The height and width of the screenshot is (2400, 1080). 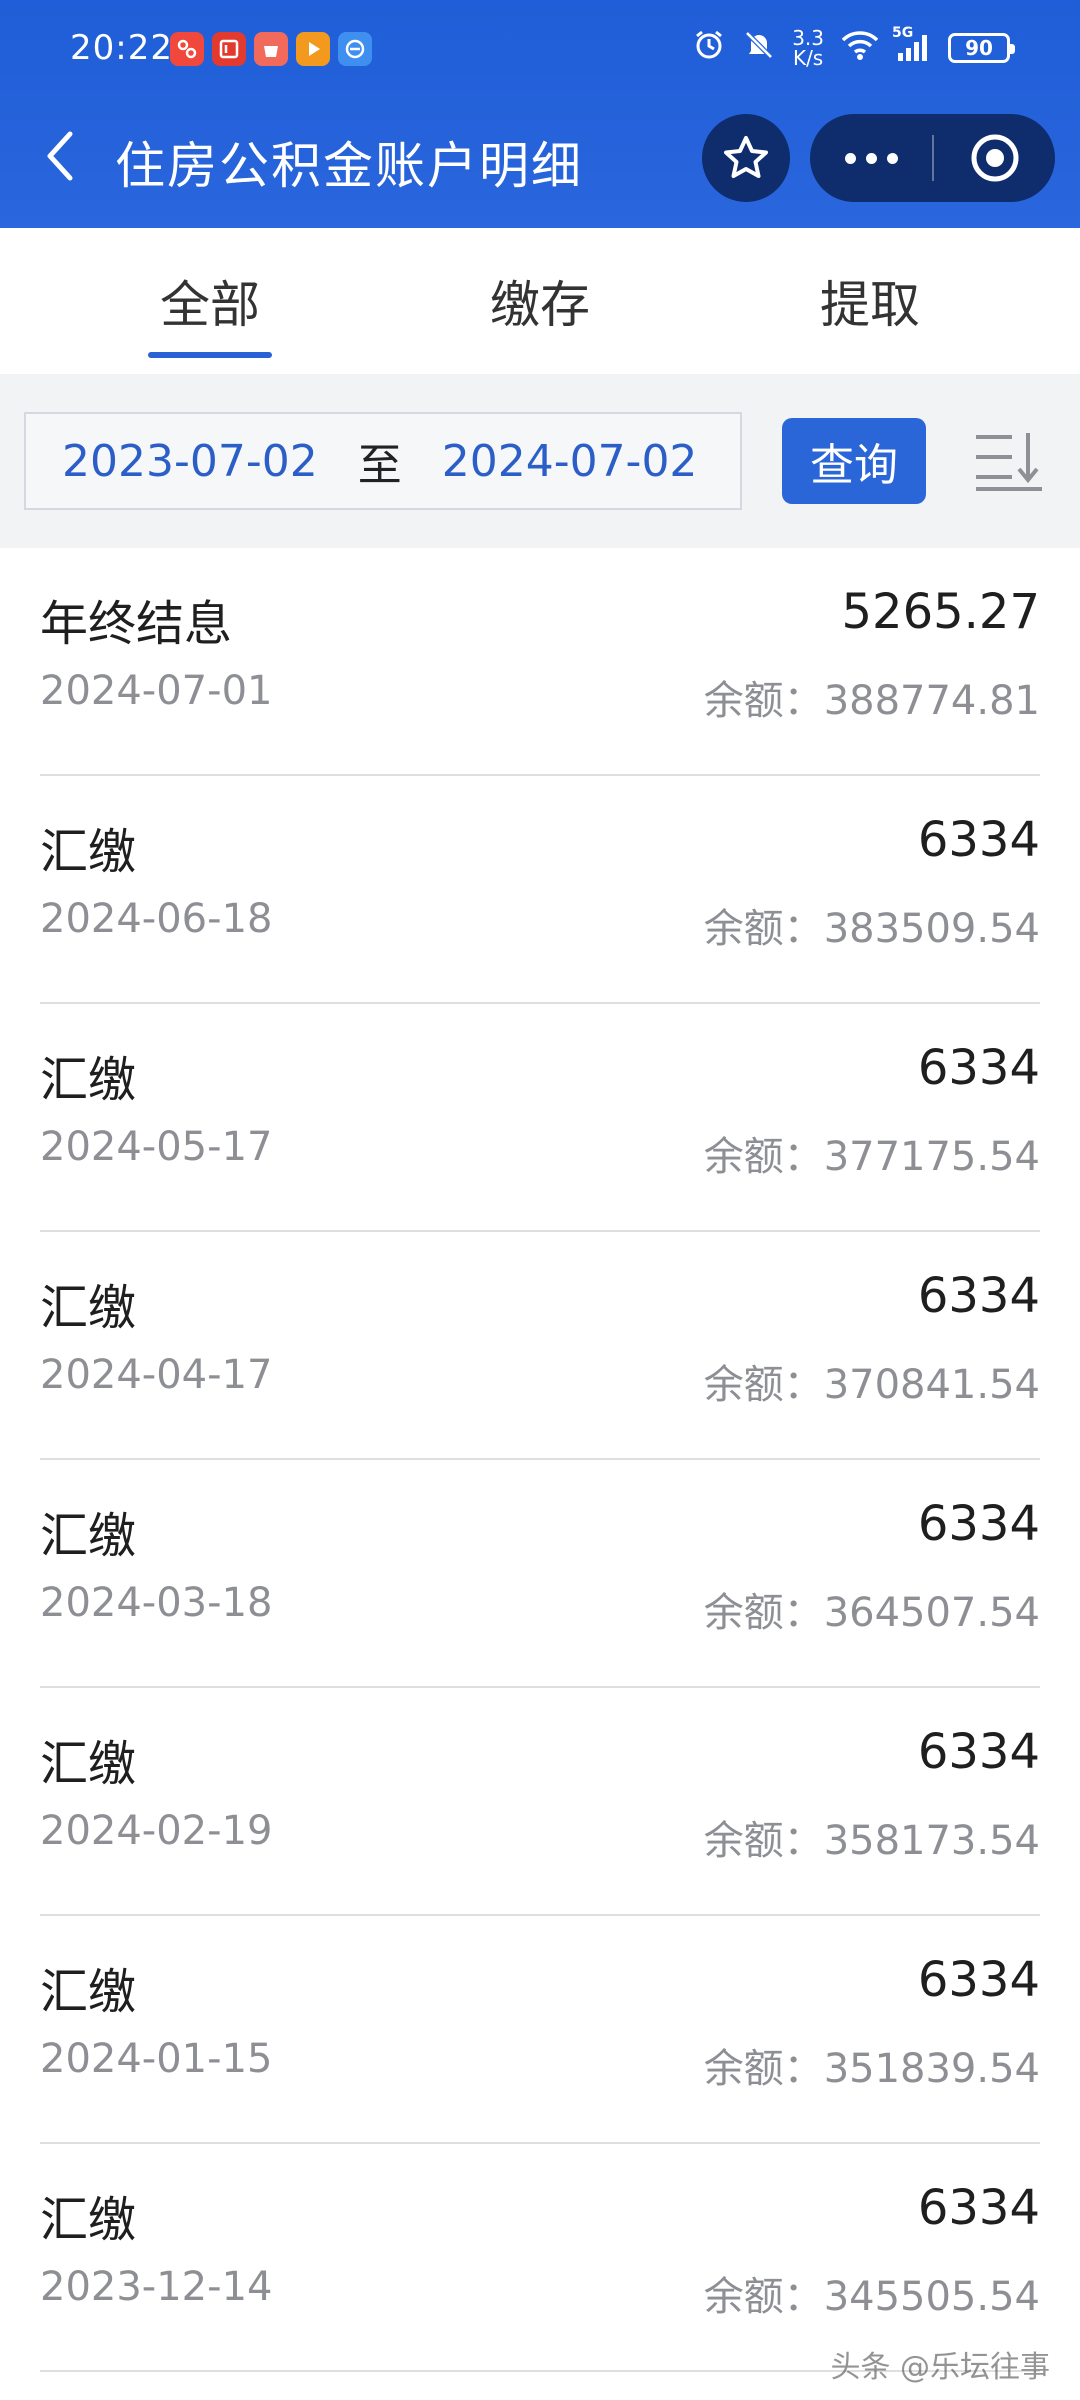 I want to click on transaction-type: 年终结息, so click(x=136, y=624).